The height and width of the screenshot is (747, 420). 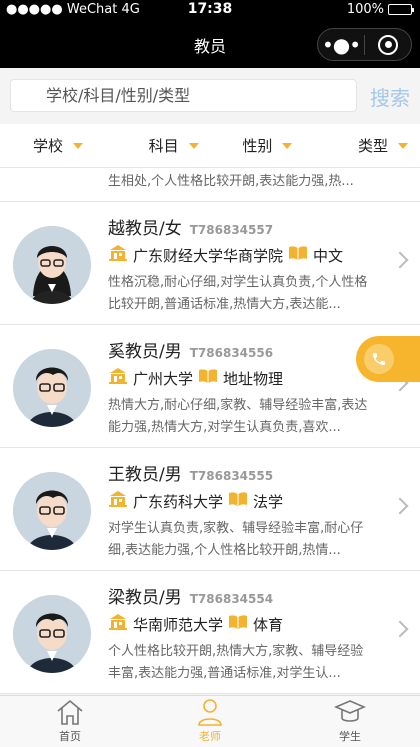 What do you see at coordinates (350, 711) in the screenshot?
I see `student-cap-icon` at bounding box center [350, 711].